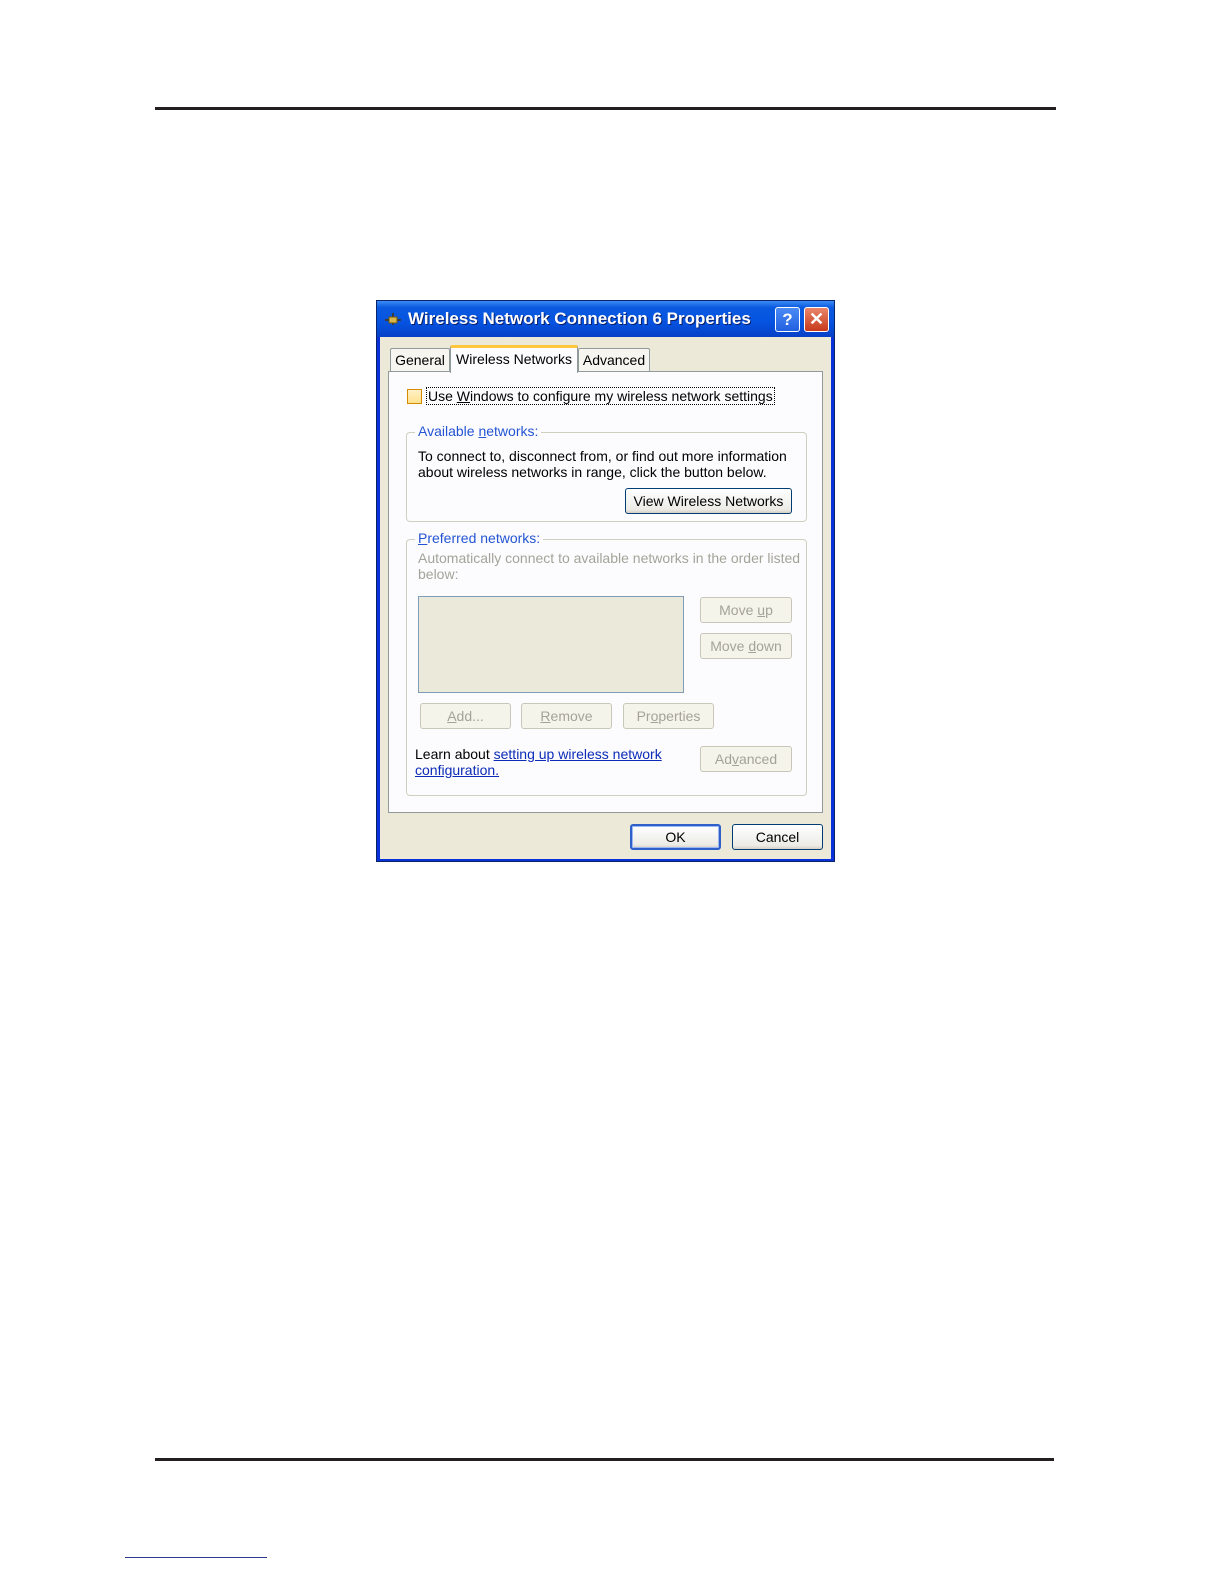 This screenshot has width=1224, height=1584. I want to click on preferred-networks-list, so click(551, 644).